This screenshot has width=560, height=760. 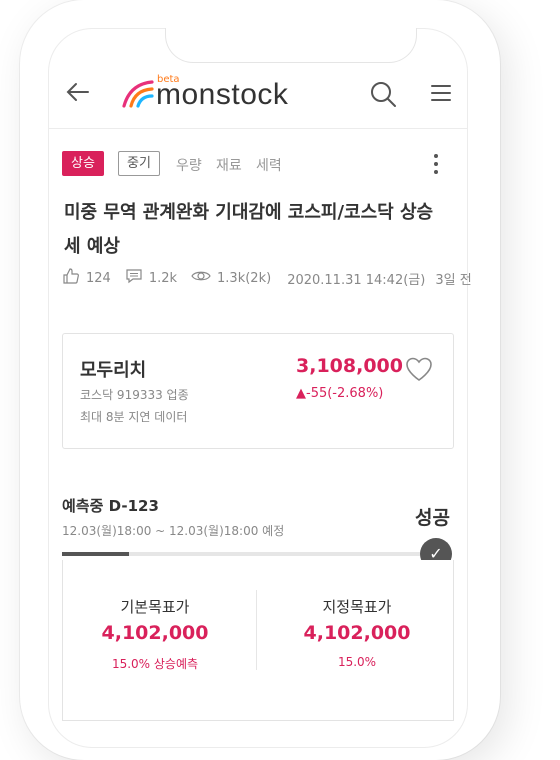 I want to click on phone-notch, so click(x=291, y=45).